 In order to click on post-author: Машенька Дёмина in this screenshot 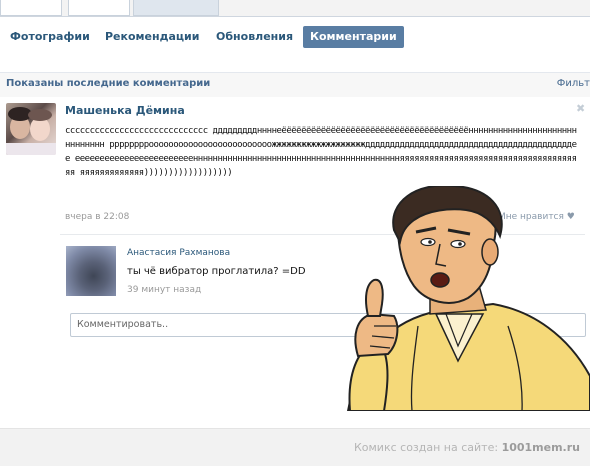, I will do `click(125, 110)`.